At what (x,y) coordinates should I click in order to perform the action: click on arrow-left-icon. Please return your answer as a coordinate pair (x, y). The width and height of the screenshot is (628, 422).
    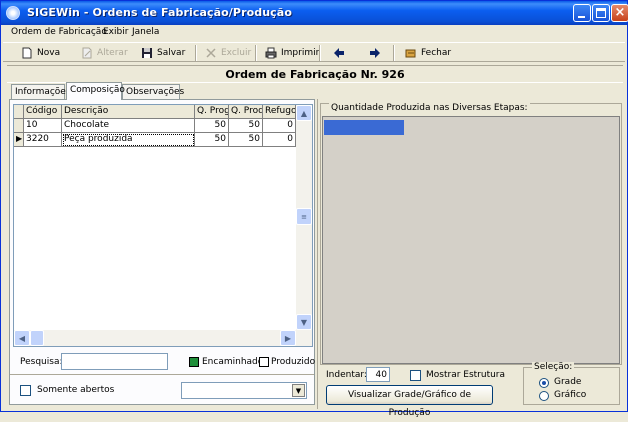
    Looking at the image, I should click on (339, 53).